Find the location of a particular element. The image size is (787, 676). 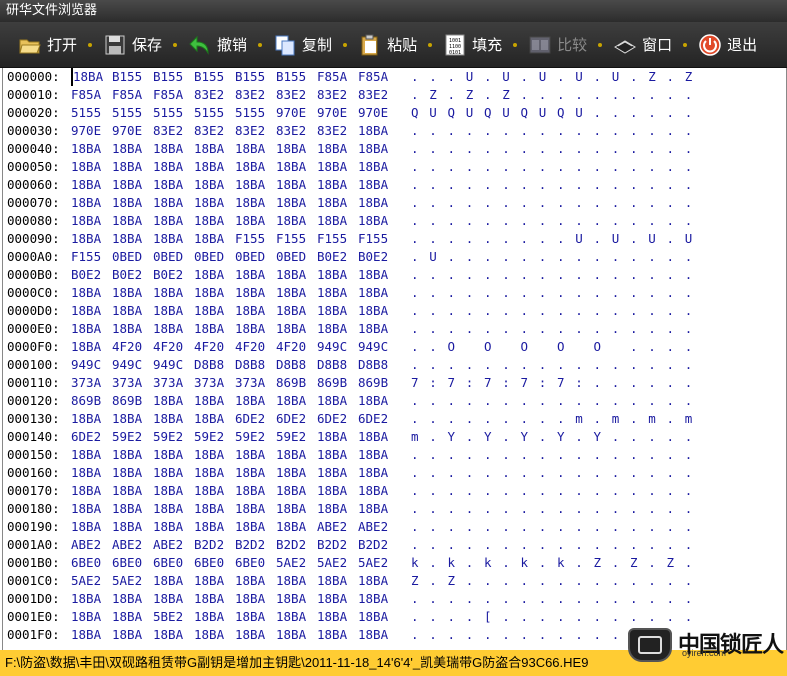

hex-word: 949C is located at coordinates (373, 347).